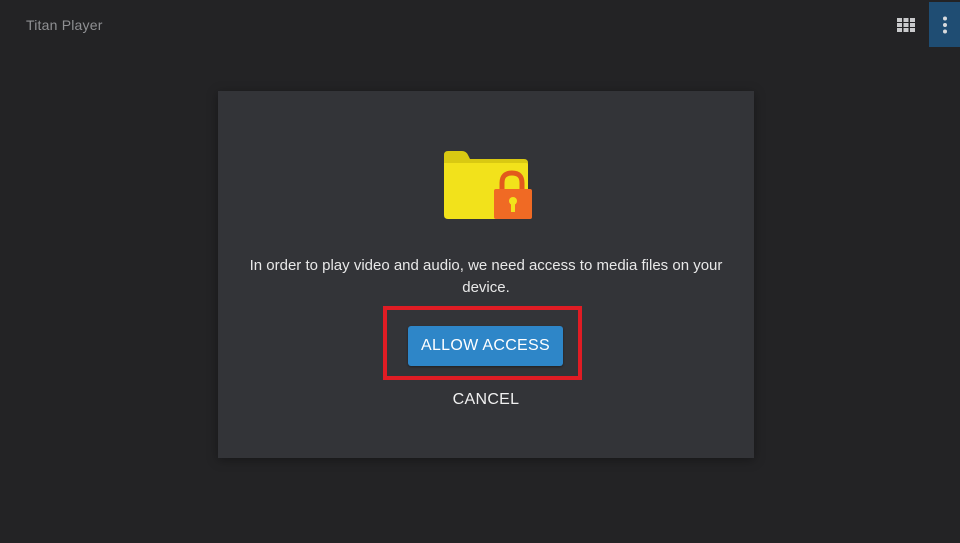  I want to click on grid-view-button, so click(906, 25).